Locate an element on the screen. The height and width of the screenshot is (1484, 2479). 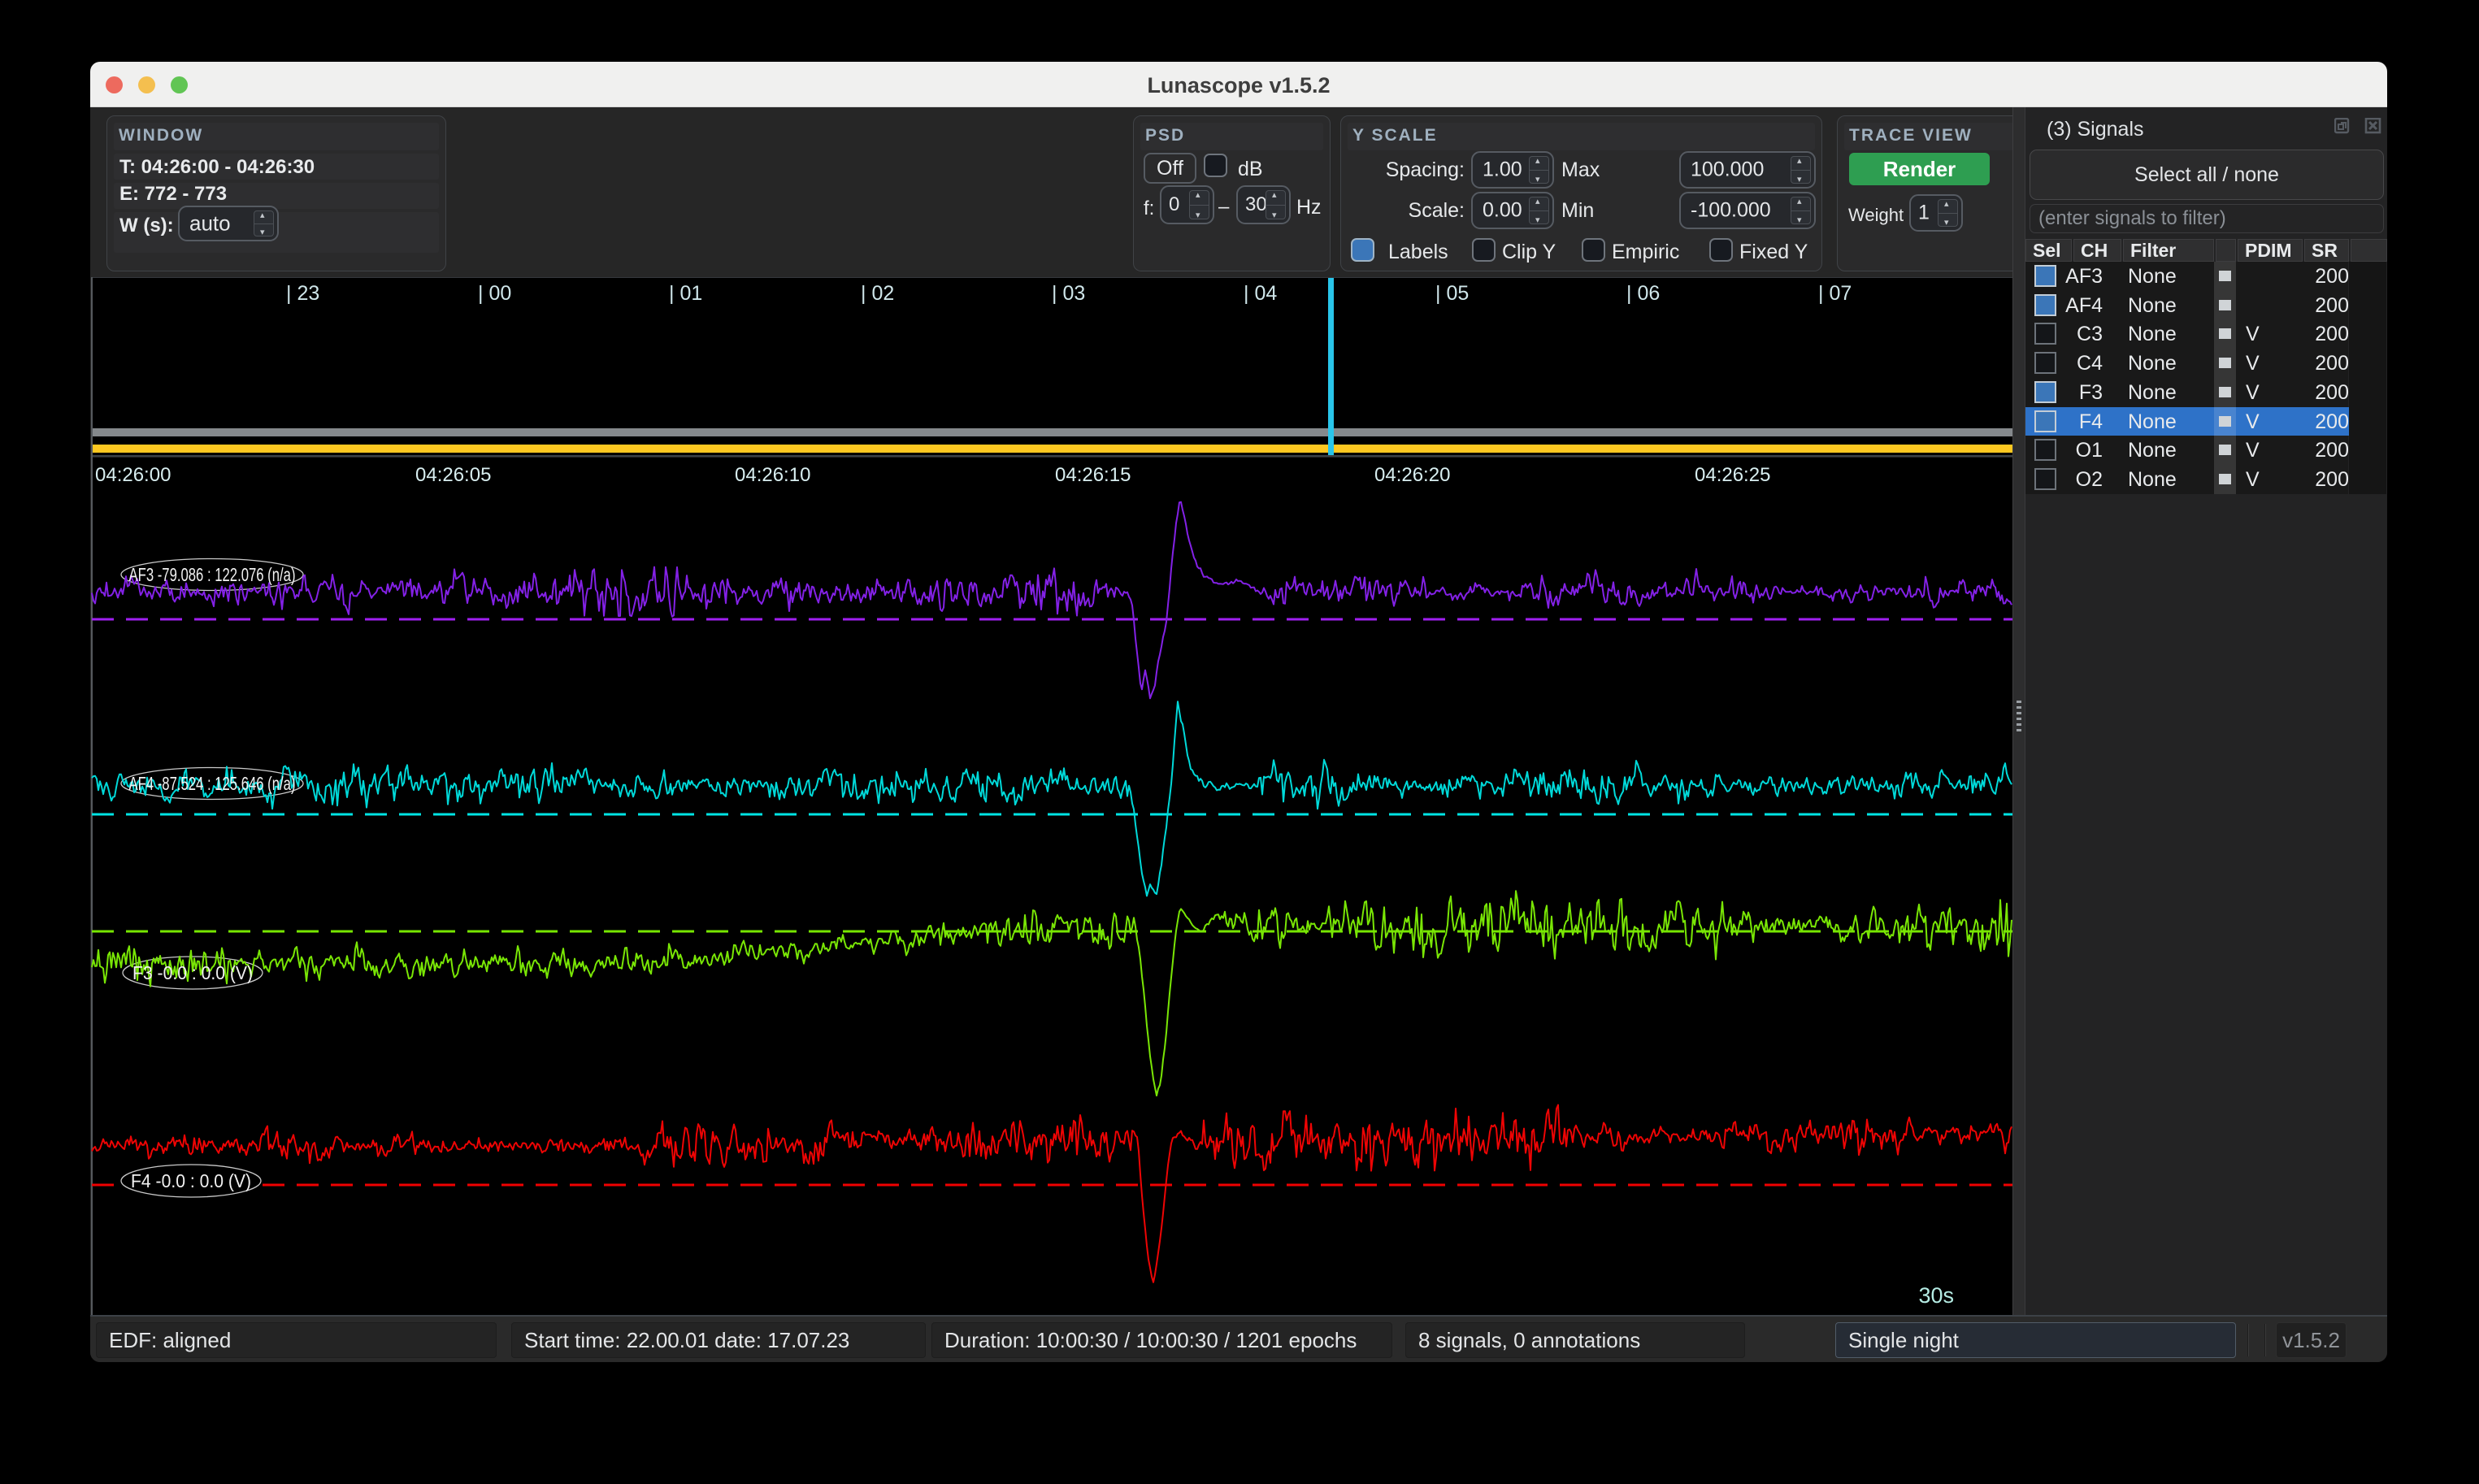
svg-text: AF3 -79.086 : 122.076 (n/a) is located at coordinates (212, 574).